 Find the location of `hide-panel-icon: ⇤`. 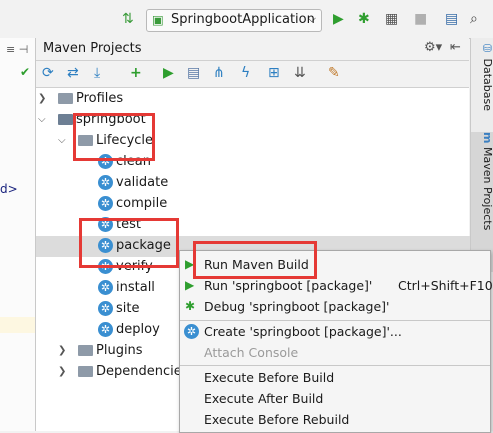

hide-panel-icon: ⇤ is located at coordinates (455, 47).